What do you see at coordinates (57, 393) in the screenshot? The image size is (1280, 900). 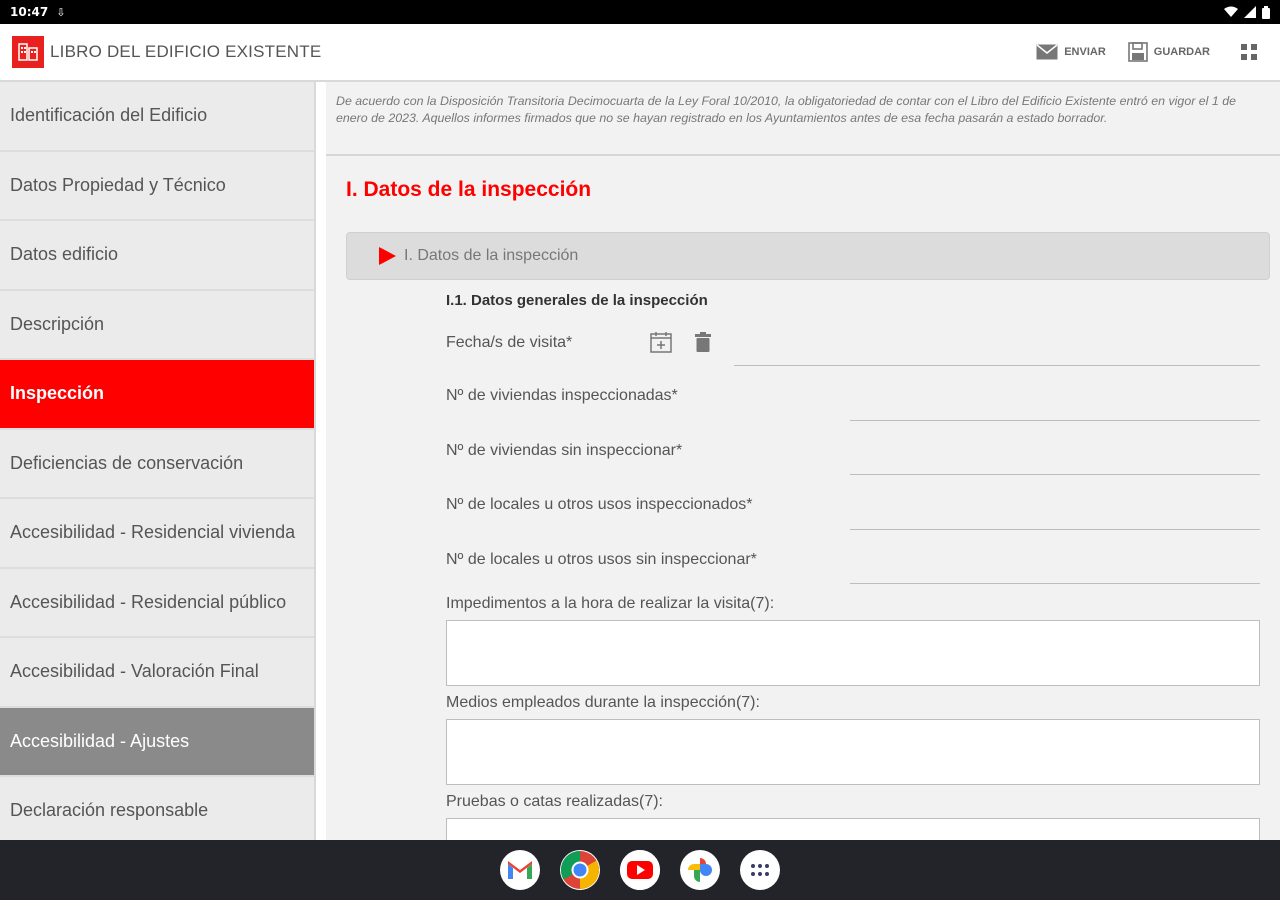 I see `sidebar-item-label: Inspección` at bounding box center [57, 393].